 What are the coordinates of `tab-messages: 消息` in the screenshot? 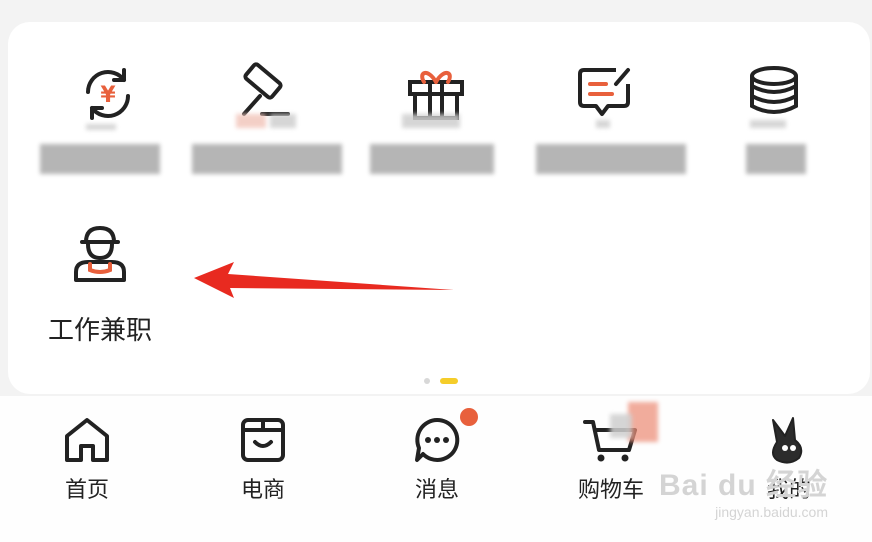 It's located at (437, 456).